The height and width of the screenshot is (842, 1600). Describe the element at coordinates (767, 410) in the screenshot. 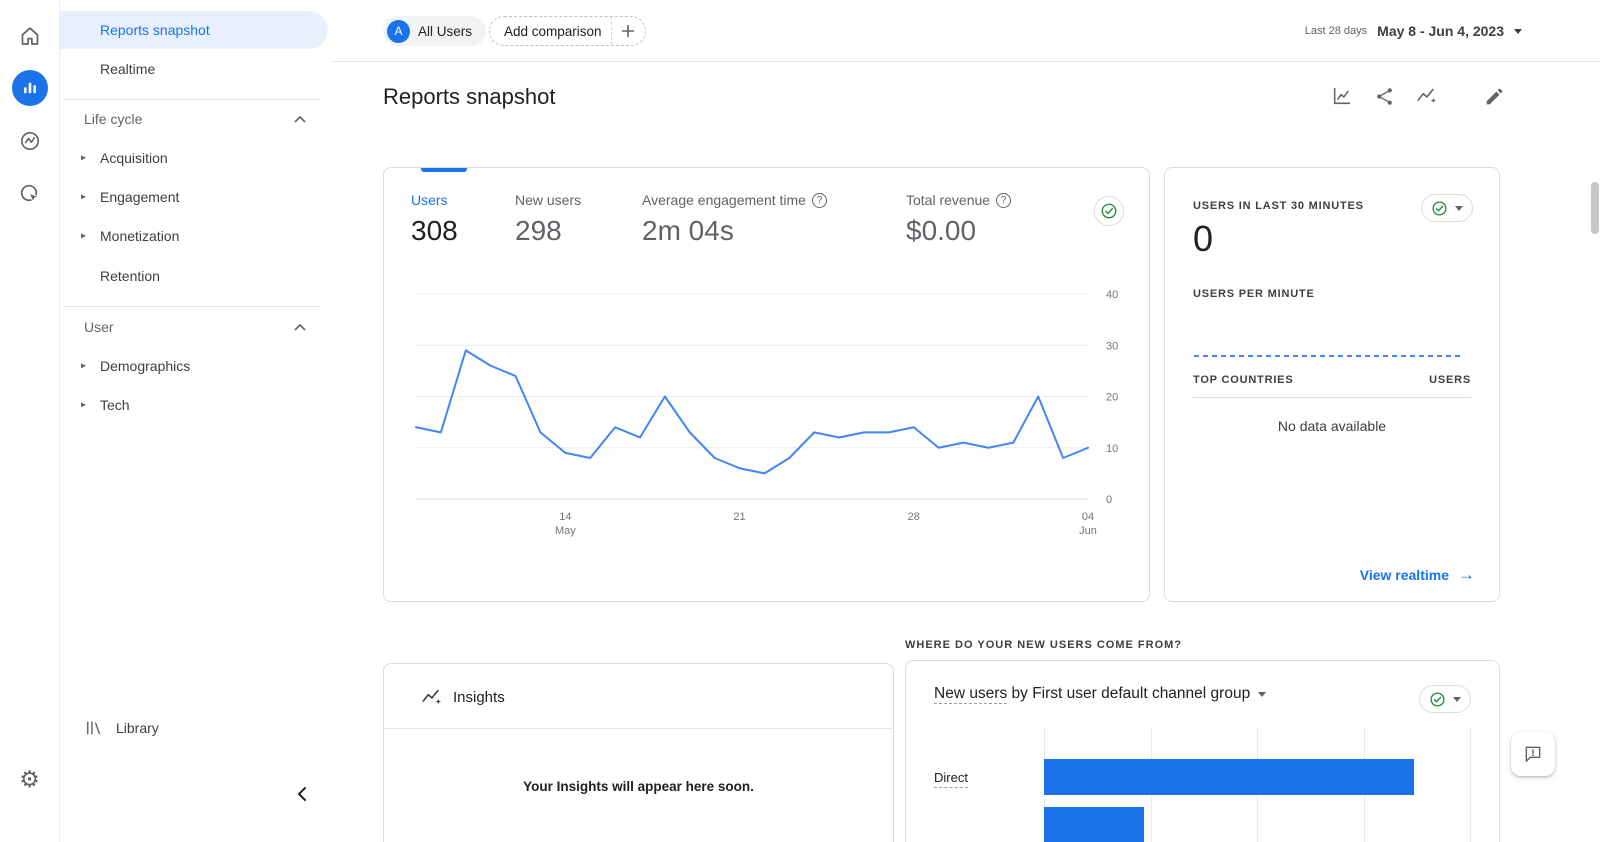

I see `users-line-chart: 0 10 20 30 40 14 May 21 28 04 Jun` at that location.